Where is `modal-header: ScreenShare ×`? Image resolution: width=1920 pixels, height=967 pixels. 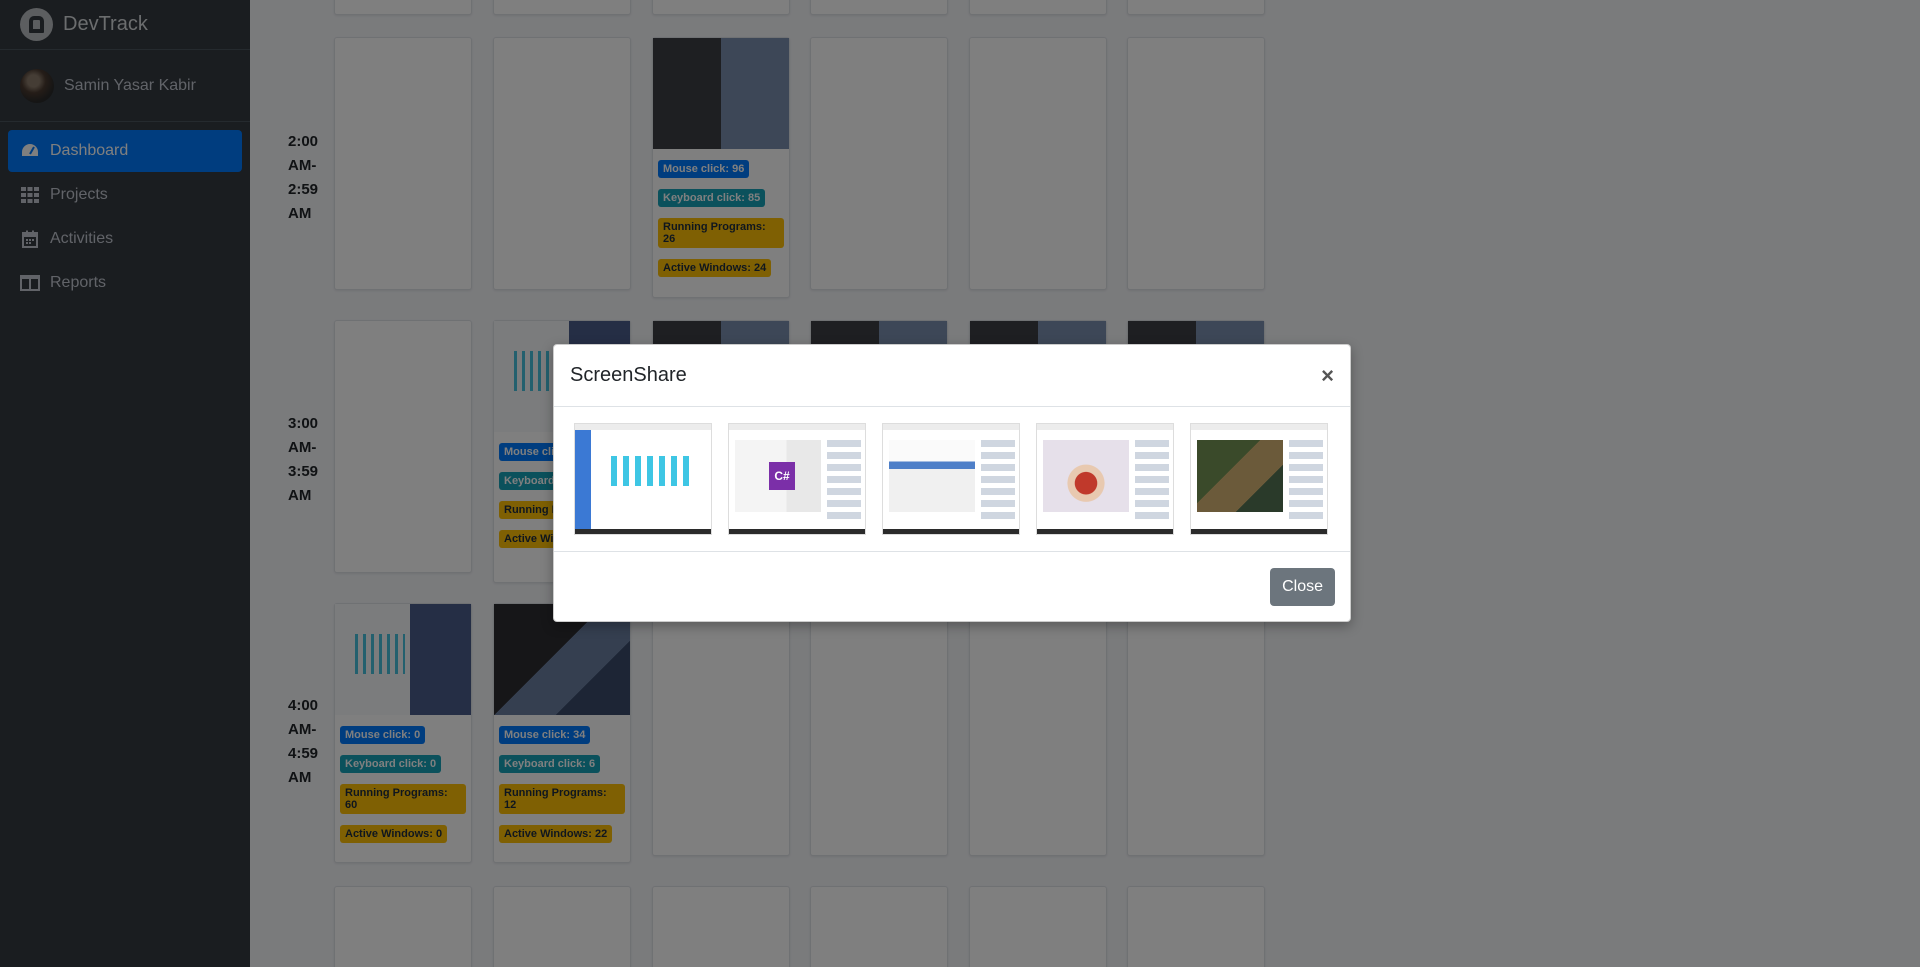 modal-header: ScreenShare × is located at coordinates (952, 376).